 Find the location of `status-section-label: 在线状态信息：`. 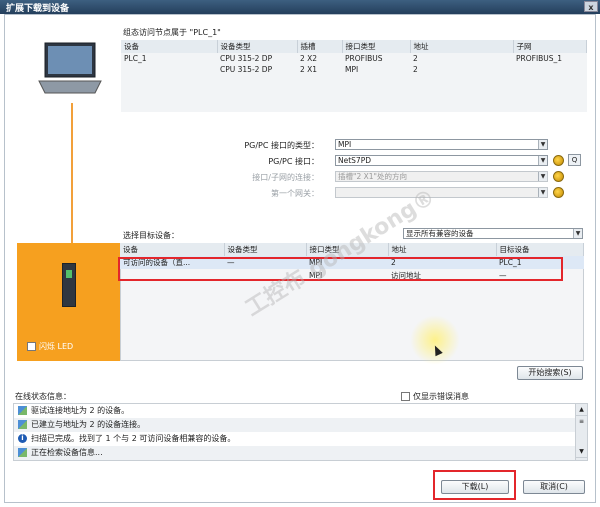

status-section-label: 在线状态信息： is located at coordinates (43, 396).